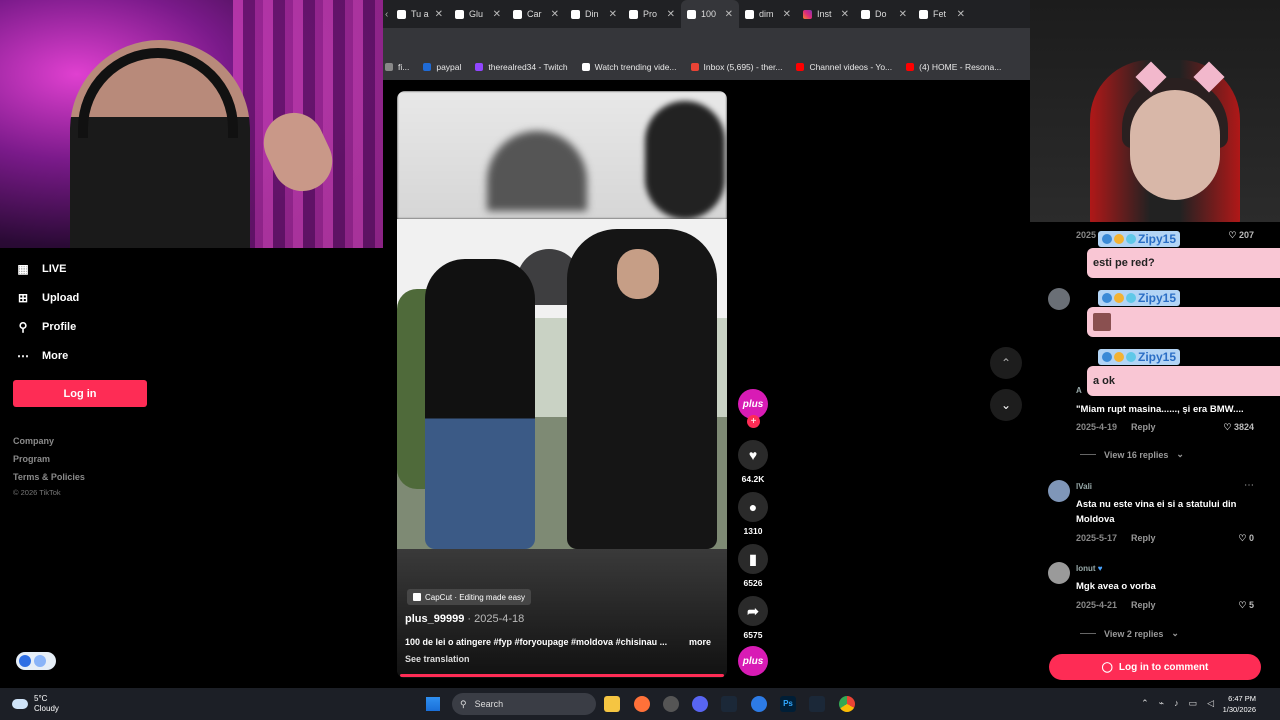 The width and height of the screenshot is (1280, 720). Describe the element at coordinates (753, 566) in the screenshot. I see `save-button: ▮ 6526` at that location.